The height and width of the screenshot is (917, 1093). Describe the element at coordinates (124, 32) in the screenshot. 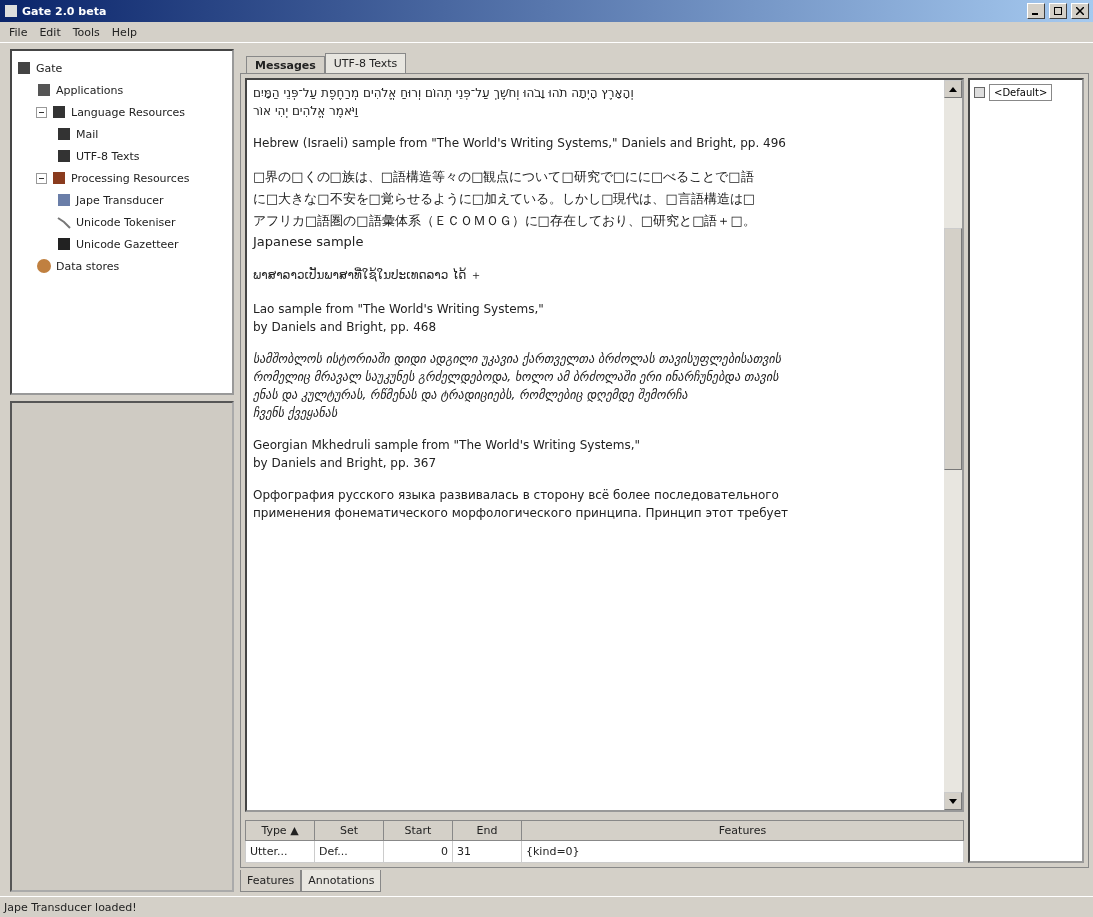

I see `menu-item: Help` at that location.